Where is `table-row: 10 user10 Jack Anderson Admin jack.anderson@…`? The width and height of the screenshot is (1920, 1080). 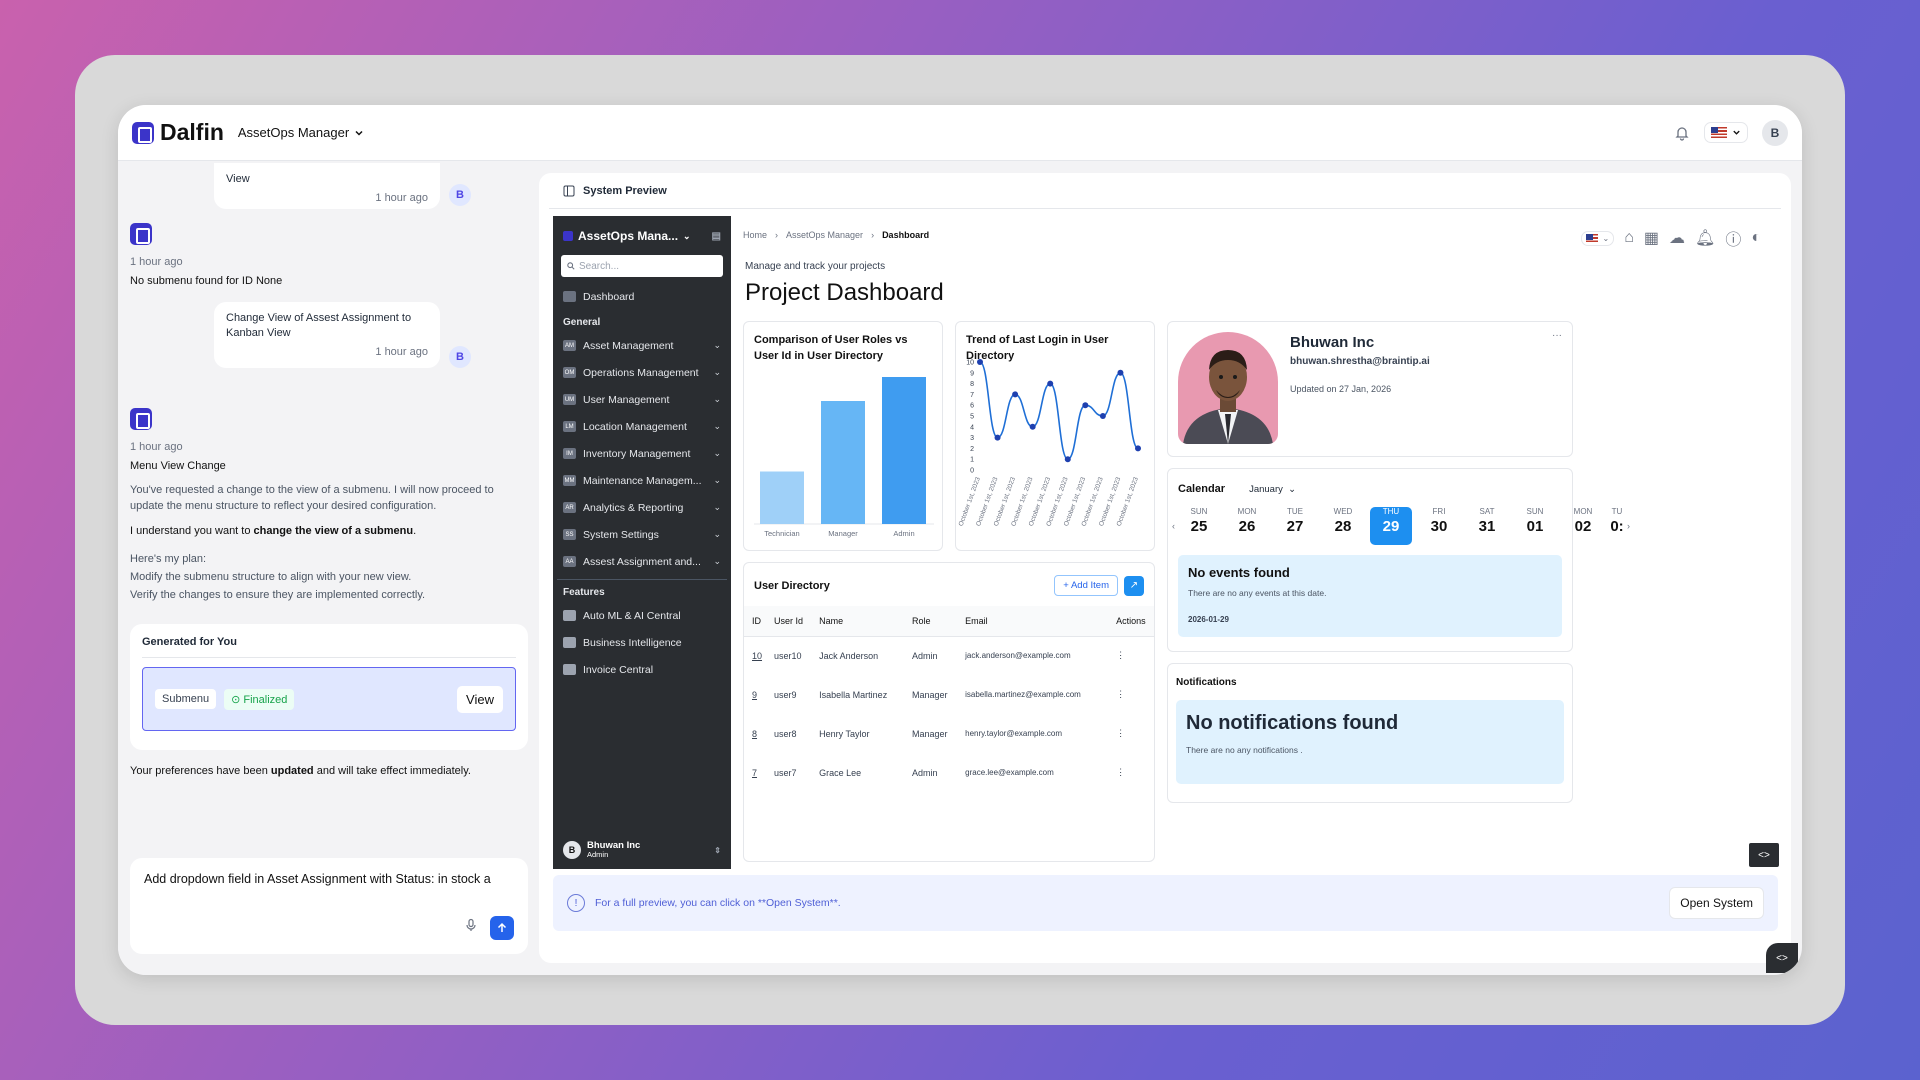 table-row: 10 user10 Jack Anderson Admin jack.anderson@… is located at coordinates (949, 655).